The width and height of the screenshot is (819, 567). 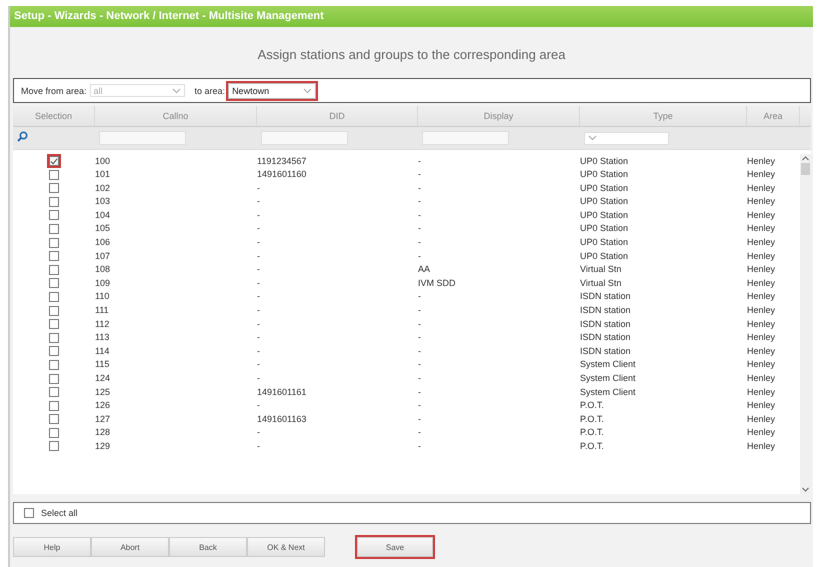 What do you see at coordinates (411, 16) in the screenshot?
I see `window-title: Setup - Wizards - Network / Internet - Multisite Management` at bounding box center [411, 16].